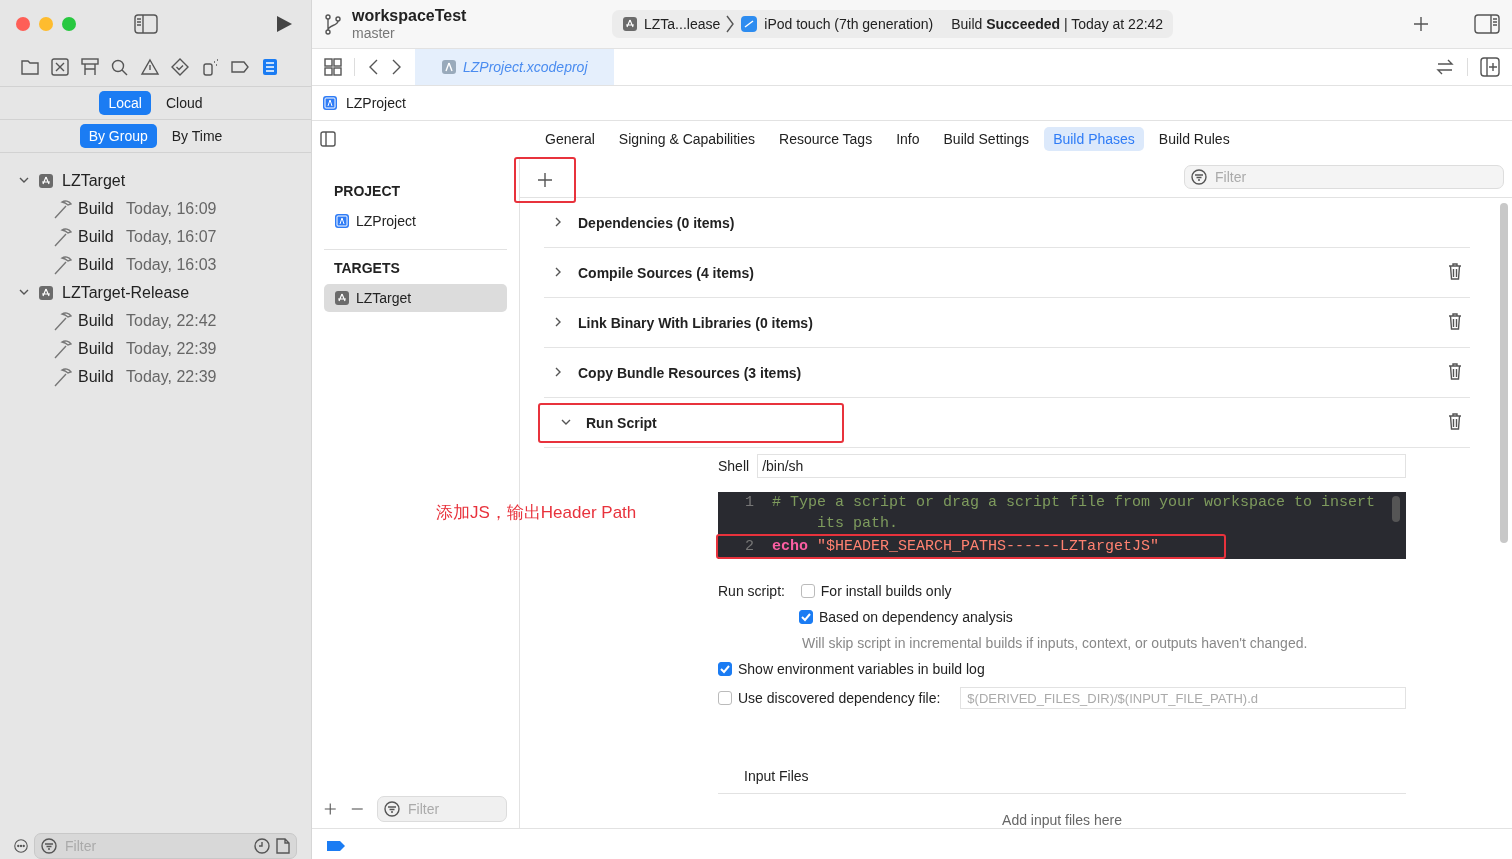  Describe the element at coordinates (30, 67) in the screenshot. I see `folder-icon` at that location.